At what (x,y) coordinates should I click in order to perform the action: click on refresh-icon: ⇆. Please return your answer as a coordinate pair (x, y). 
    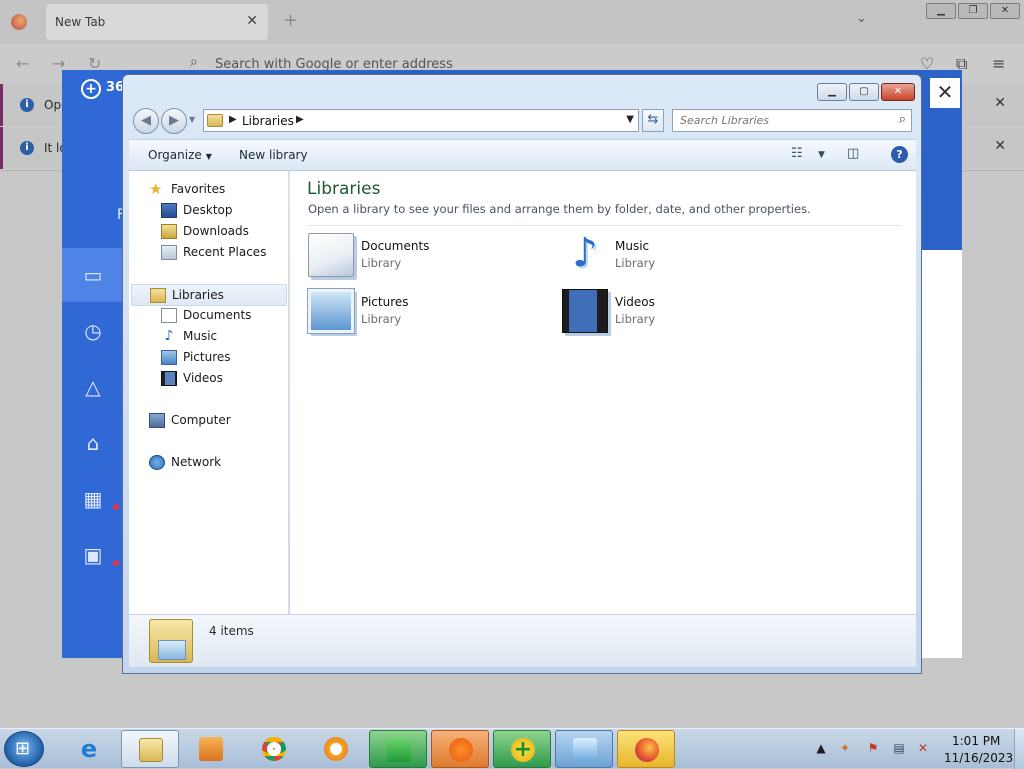
    Looking at the image, I should click on (653, 120).